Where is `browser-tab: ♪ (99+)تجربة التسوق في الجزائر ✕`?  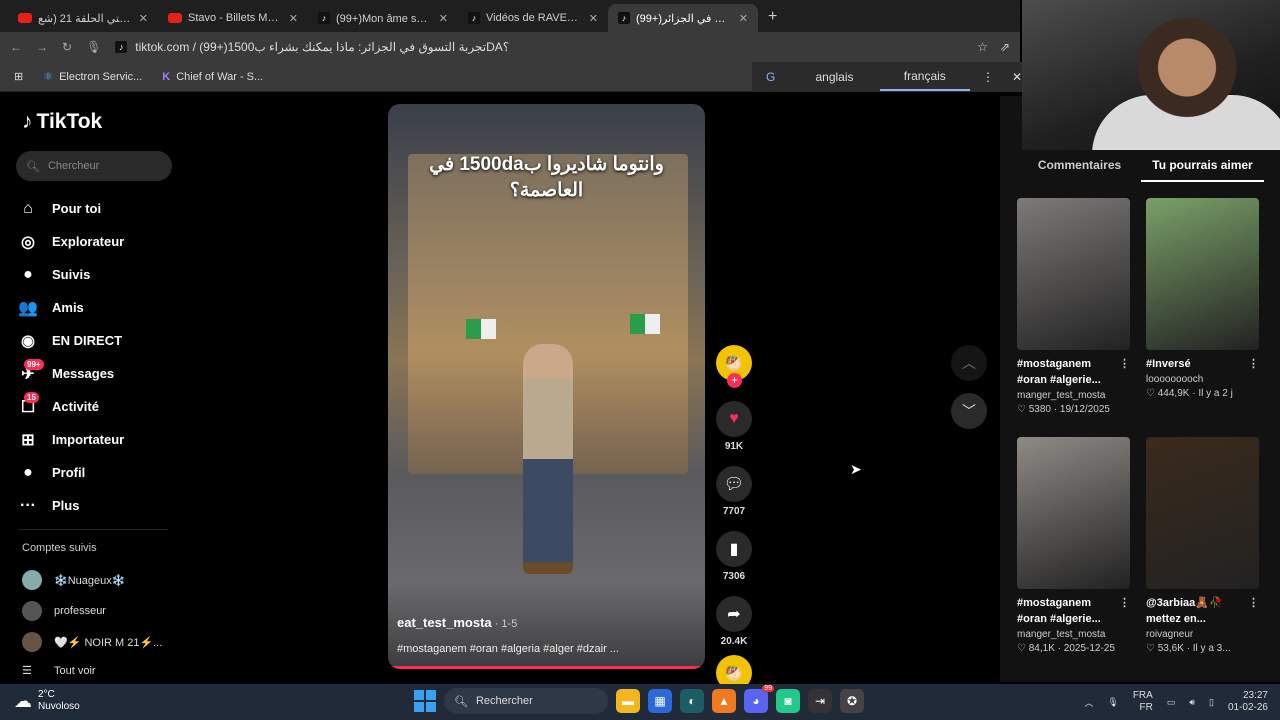 browser-tab: ♪ (99+)تجربة التسوق في الجزائر ✕ is located at coordinates (683, 18).